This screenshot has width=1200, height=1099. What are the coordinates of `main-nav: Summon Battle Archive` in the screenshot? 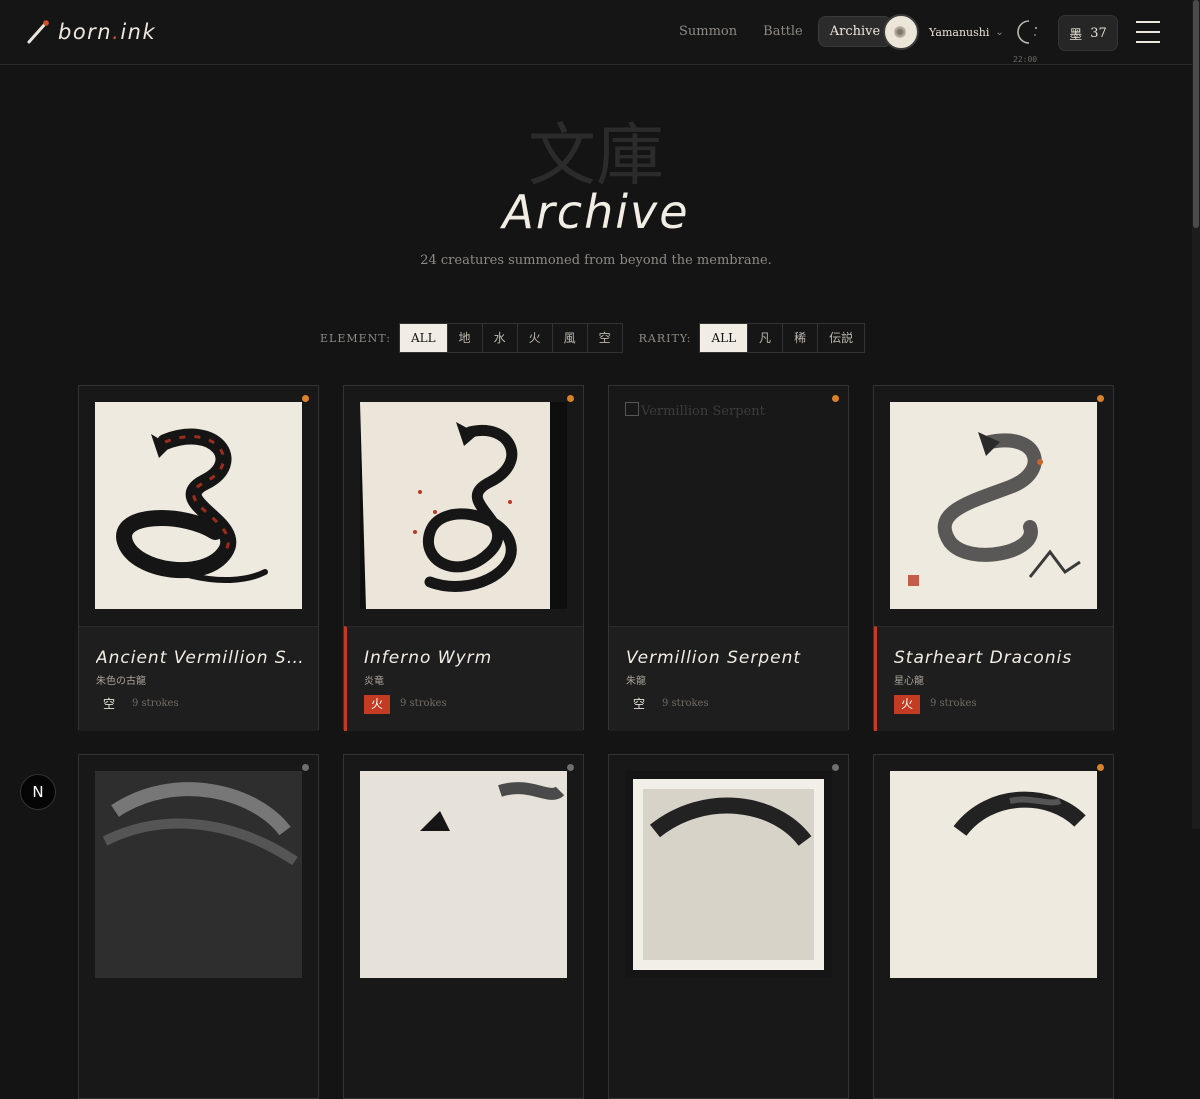 It's located at (782, 31).